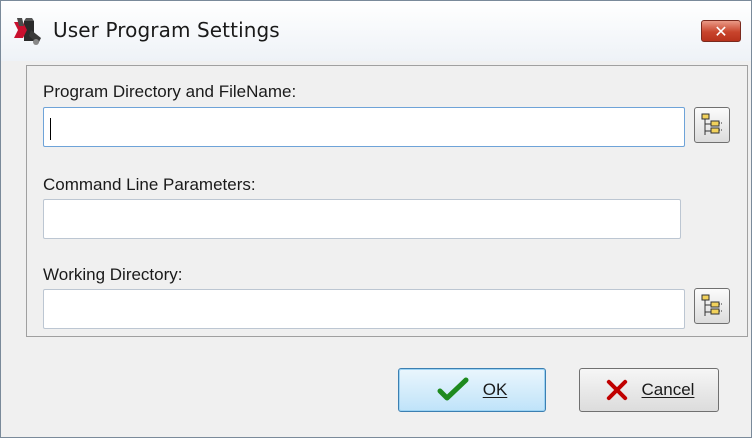  What do you see at coordinates (170, 91) in the screenshot?
I see `program-path-label: Program Directory and FileName:` at bounding box center [170, 91].